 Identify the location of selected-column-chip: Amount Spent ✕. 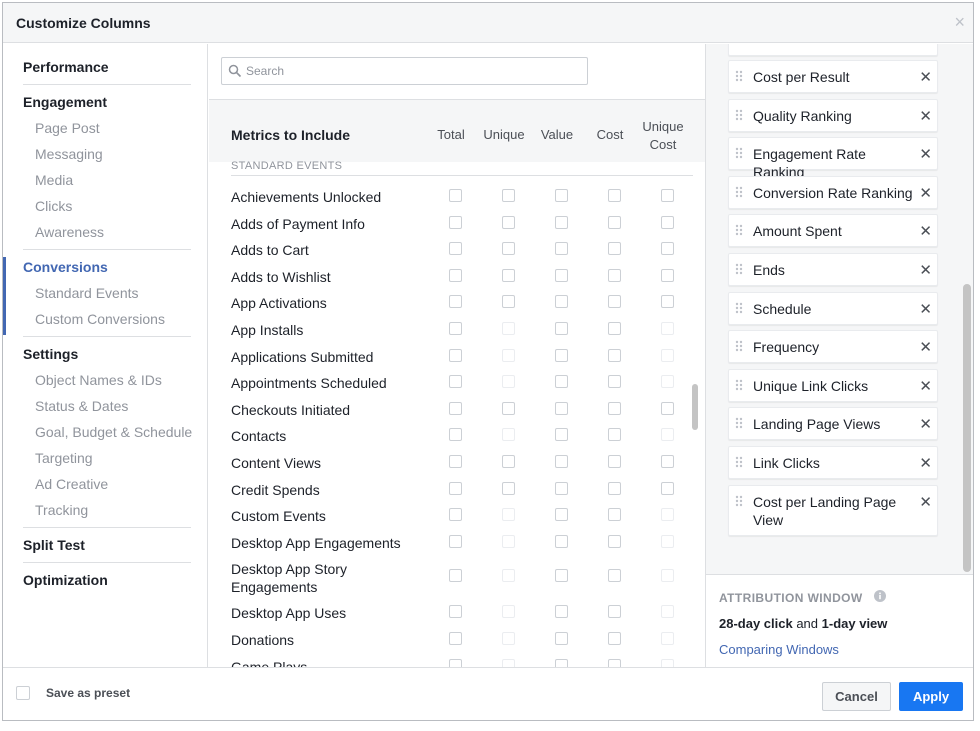
(833, 231).